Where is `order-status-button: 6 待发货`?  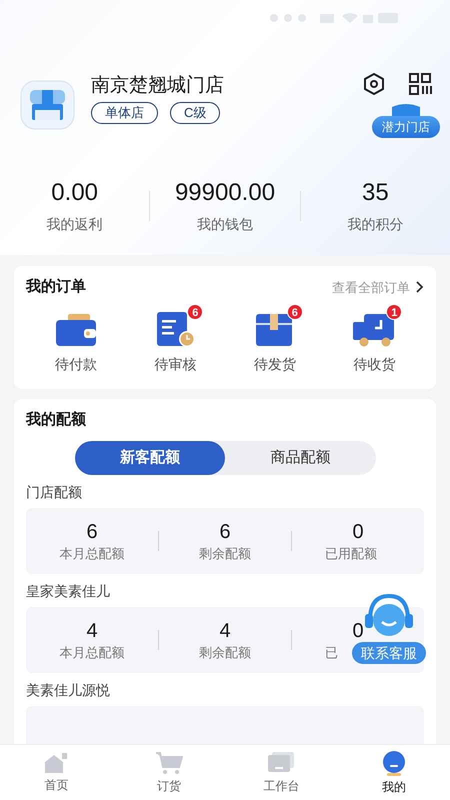 order-status-button: 6 待发货 is located at coordinates (274, 338).